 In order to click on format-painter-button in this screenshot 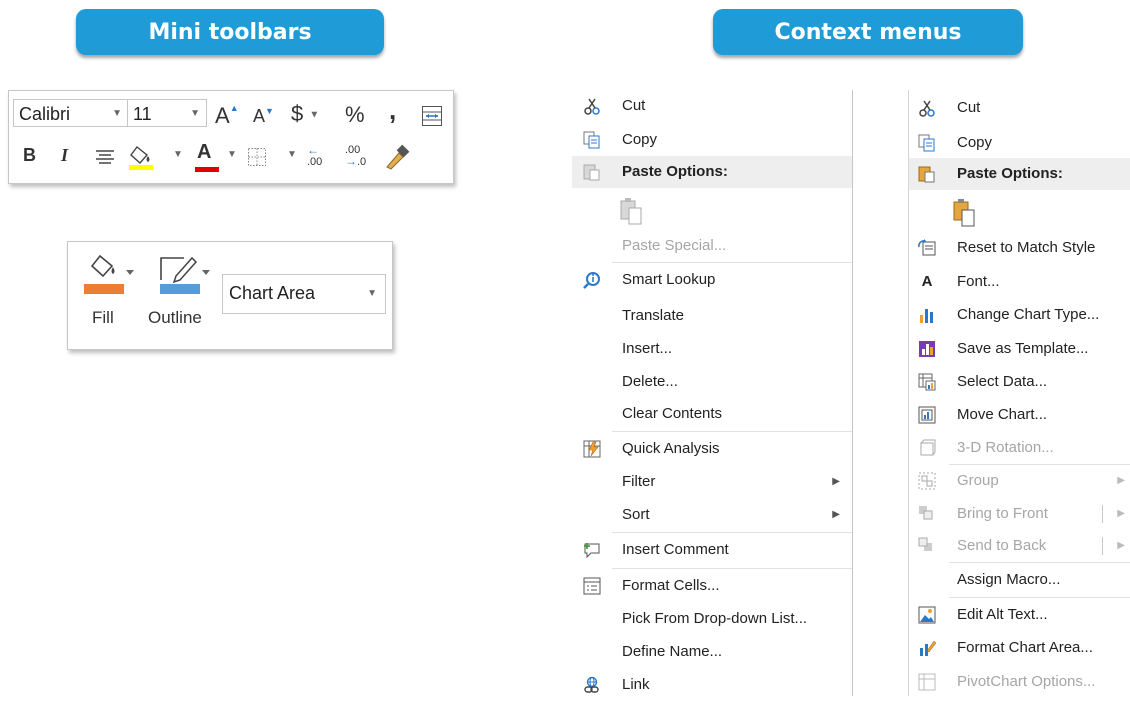, I will do `click(396, 157)`.